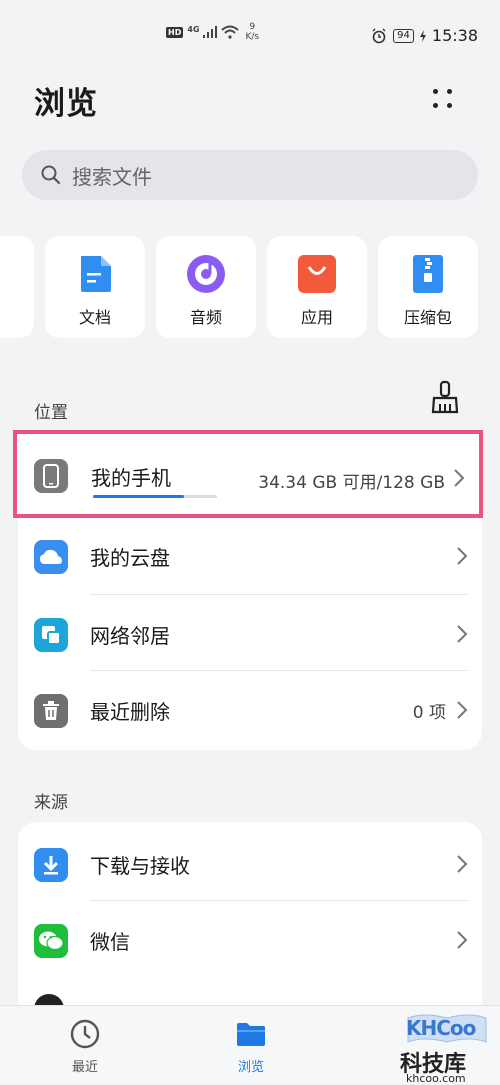 Image resolution: width=500 pixels, height=1085 pixels. I want to click on hd-badge: HD, so click(175, 32).